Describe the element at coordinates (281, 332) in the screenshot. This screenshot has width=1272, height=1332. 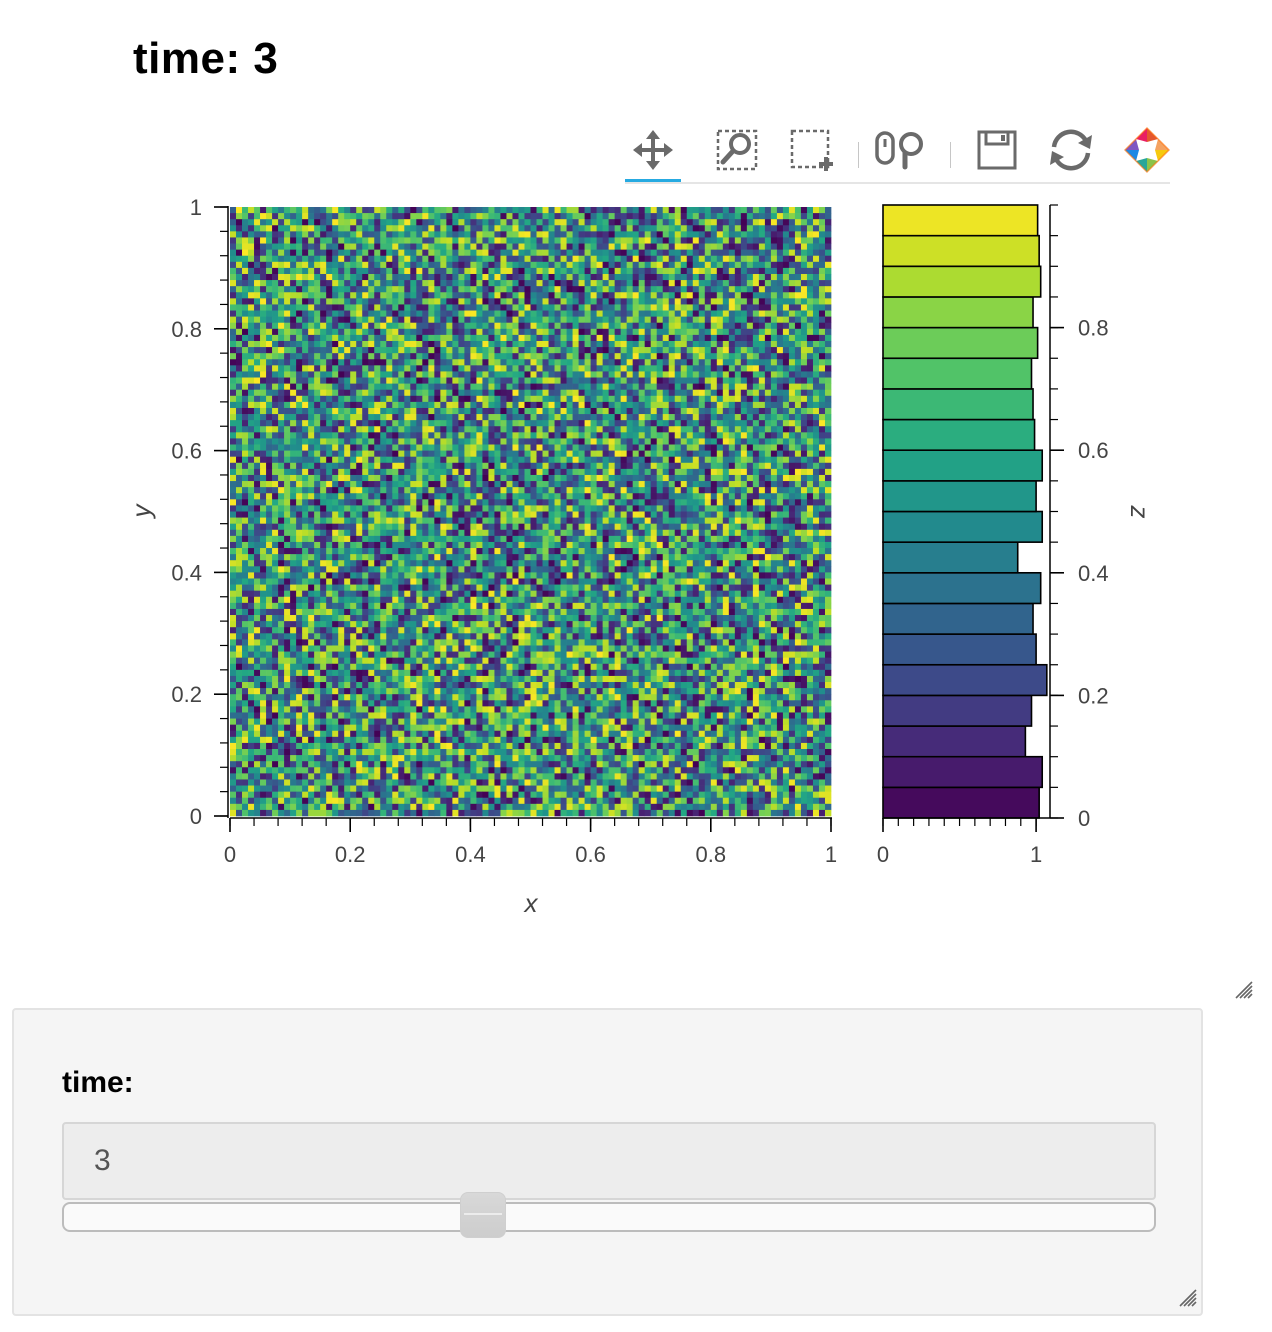
I see `heatmap-cell-2008` at that location.